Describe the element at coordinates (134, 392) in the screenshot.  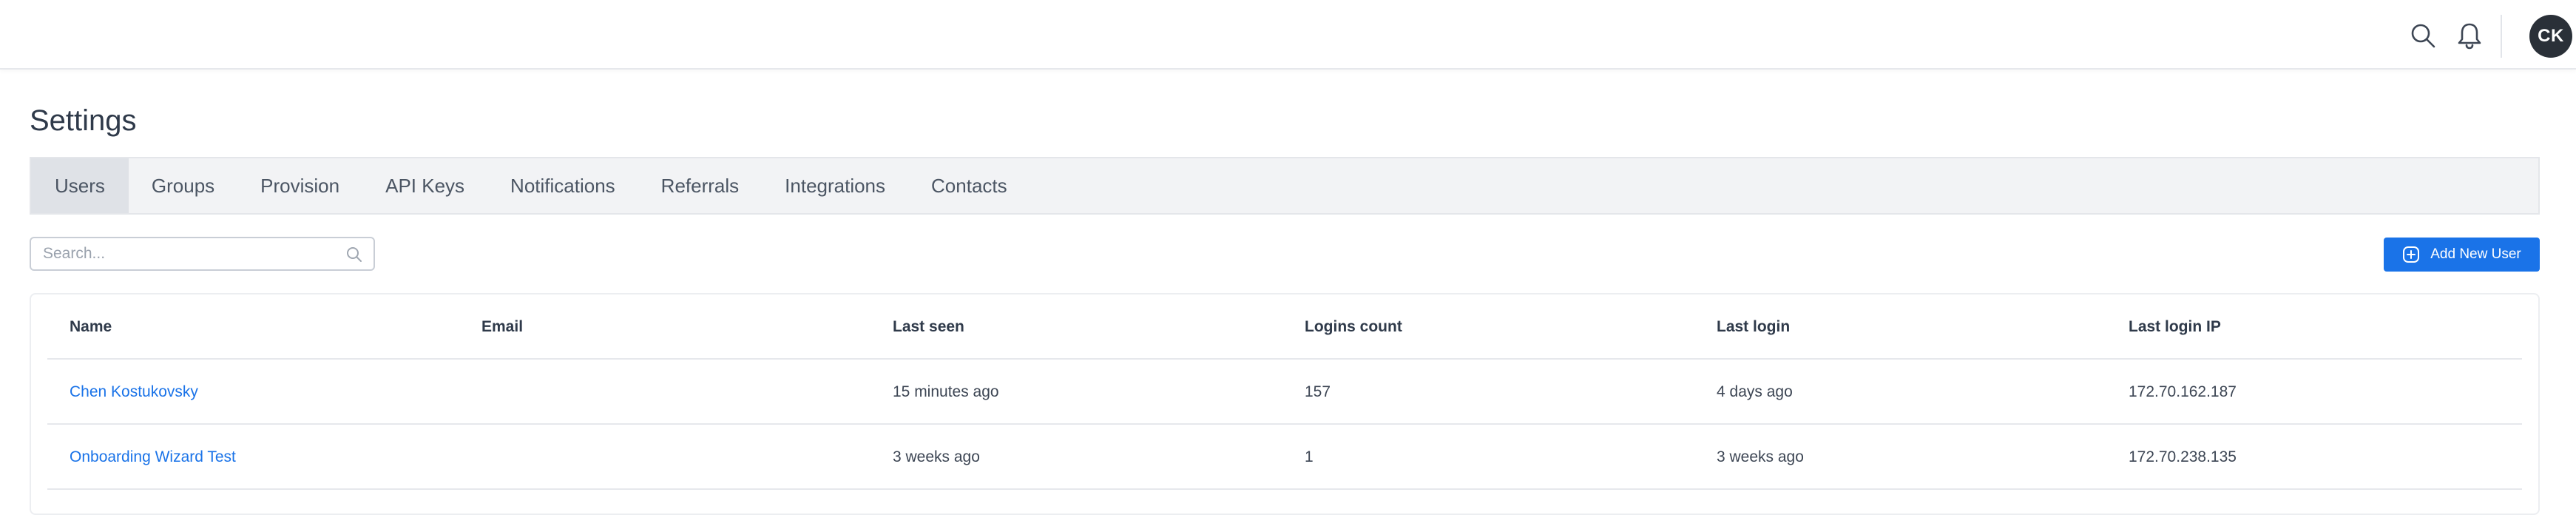
I see `user-name-link: Chen Kostukovsky` at that location.